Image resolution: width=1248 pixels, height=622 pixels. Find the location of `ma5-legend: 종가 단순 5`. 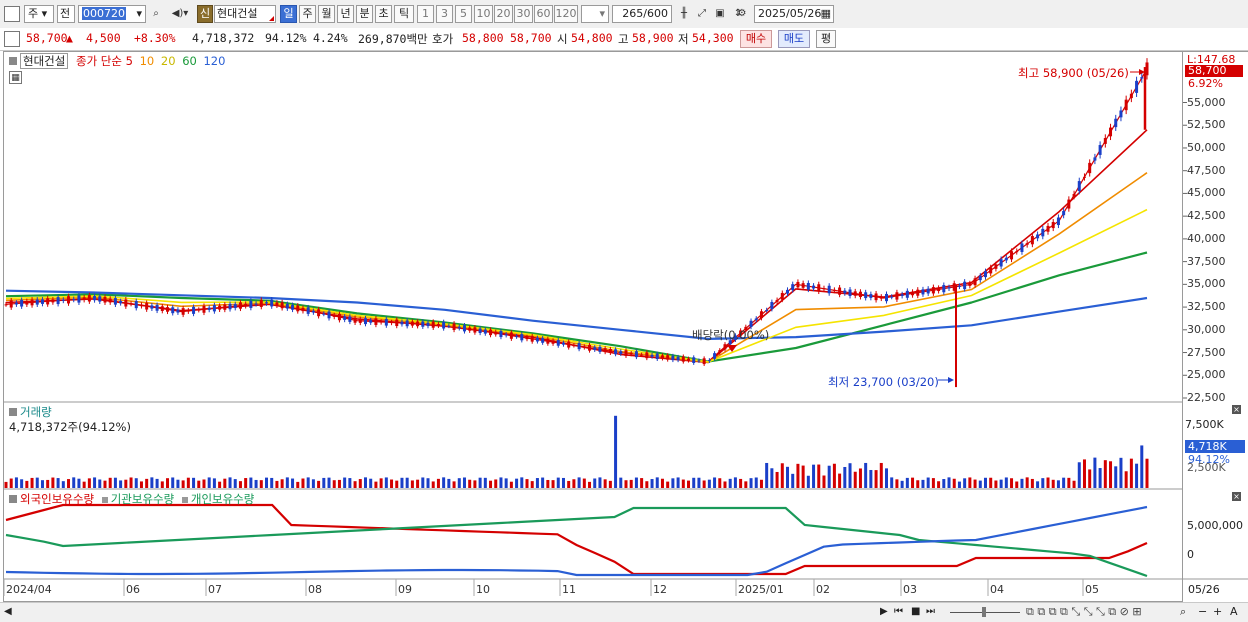

ma5-legend: 종가 단순 5 is located at coordinates (104, 61).